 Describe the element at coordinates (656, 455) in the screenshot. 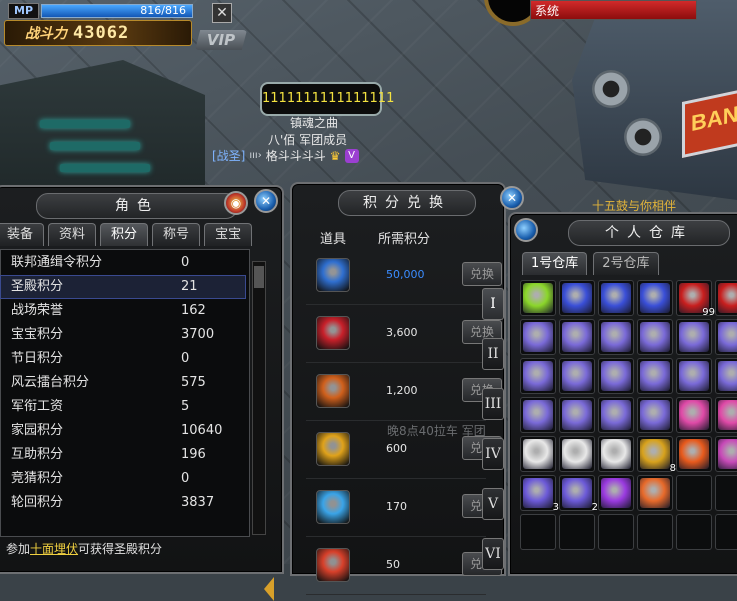

I see `inventory-slot: 8` at that location.